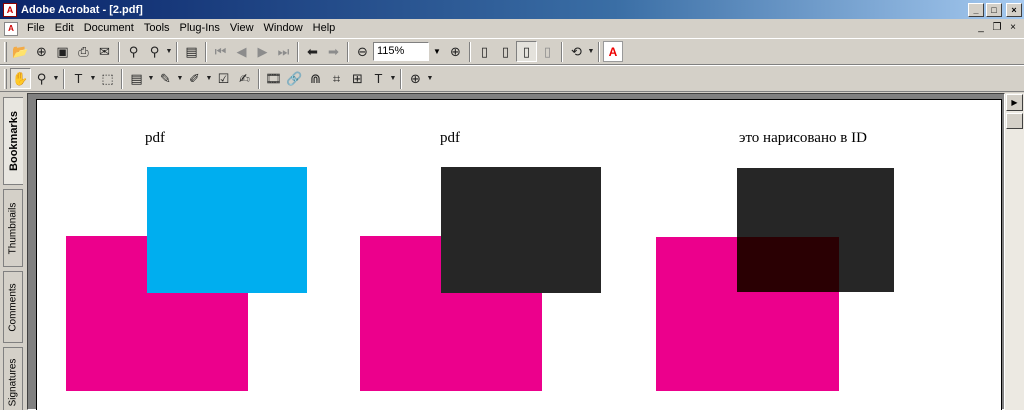 The height and width of the screenshot is (410, 1024). I want to click on crop-tool-icon: ⌗, so click(336, 78).